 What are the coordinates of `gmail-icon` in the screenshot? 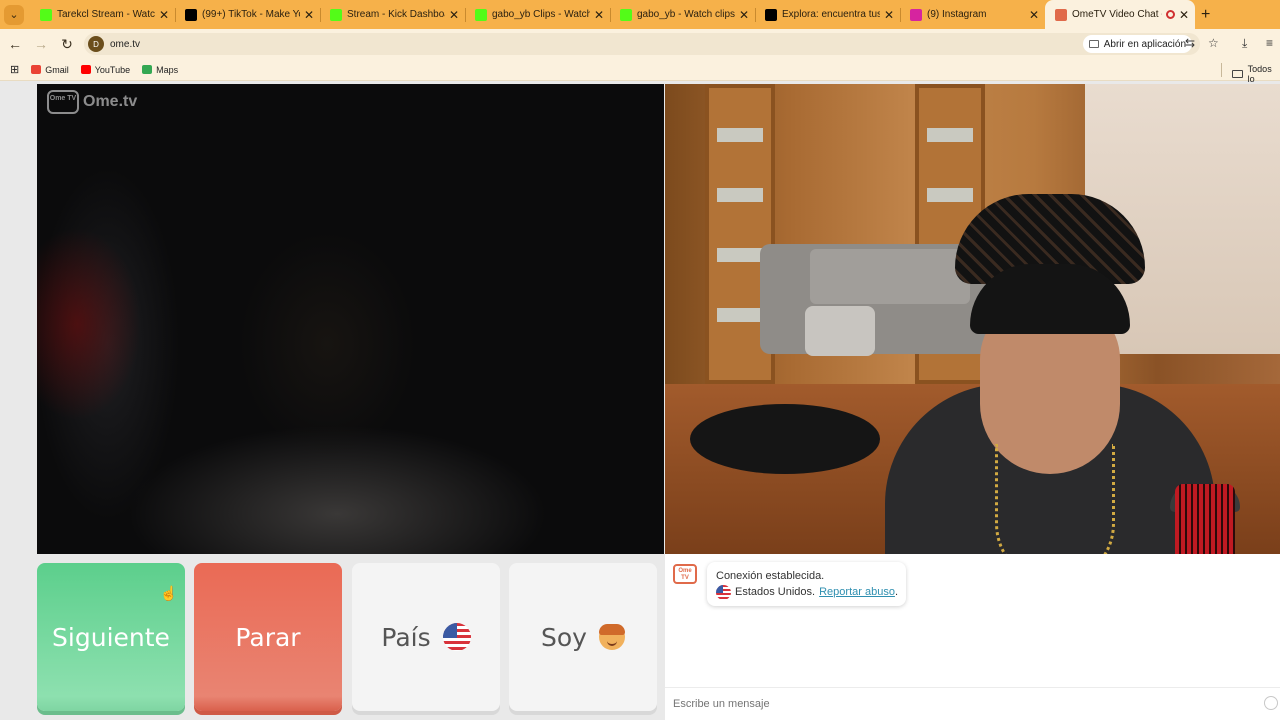 It's located at (36, 69).